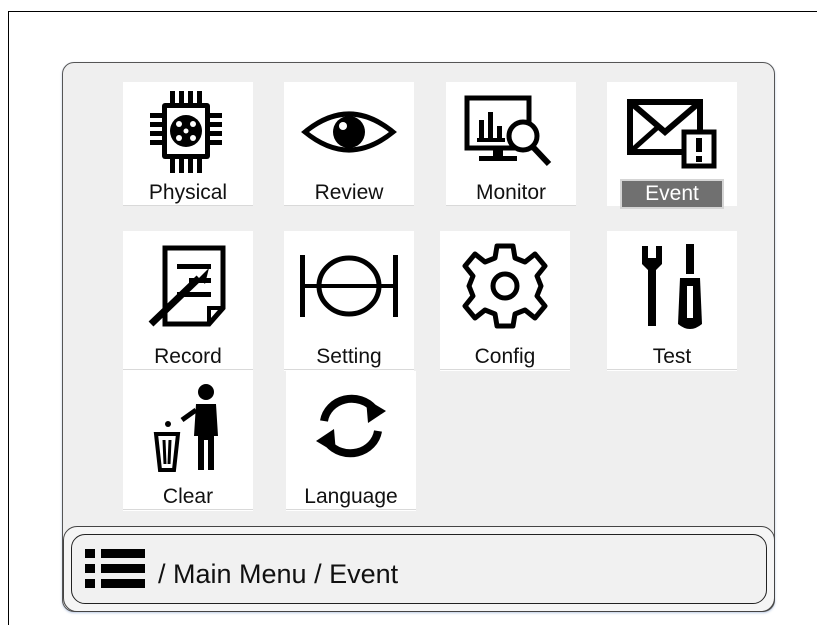 The height and width of the screenshot is (625, 817). Describe the element at coordinates (349, 357) in the screenshot. I see `menu-item-label: Setting` at that location.